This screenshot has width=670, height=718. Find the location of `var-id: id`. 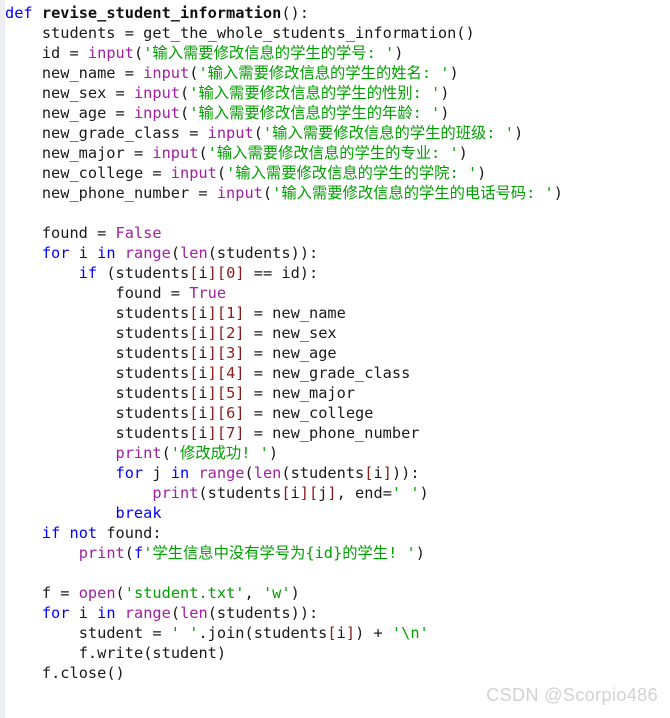

var-id: id is located at coordinates (290, 273).